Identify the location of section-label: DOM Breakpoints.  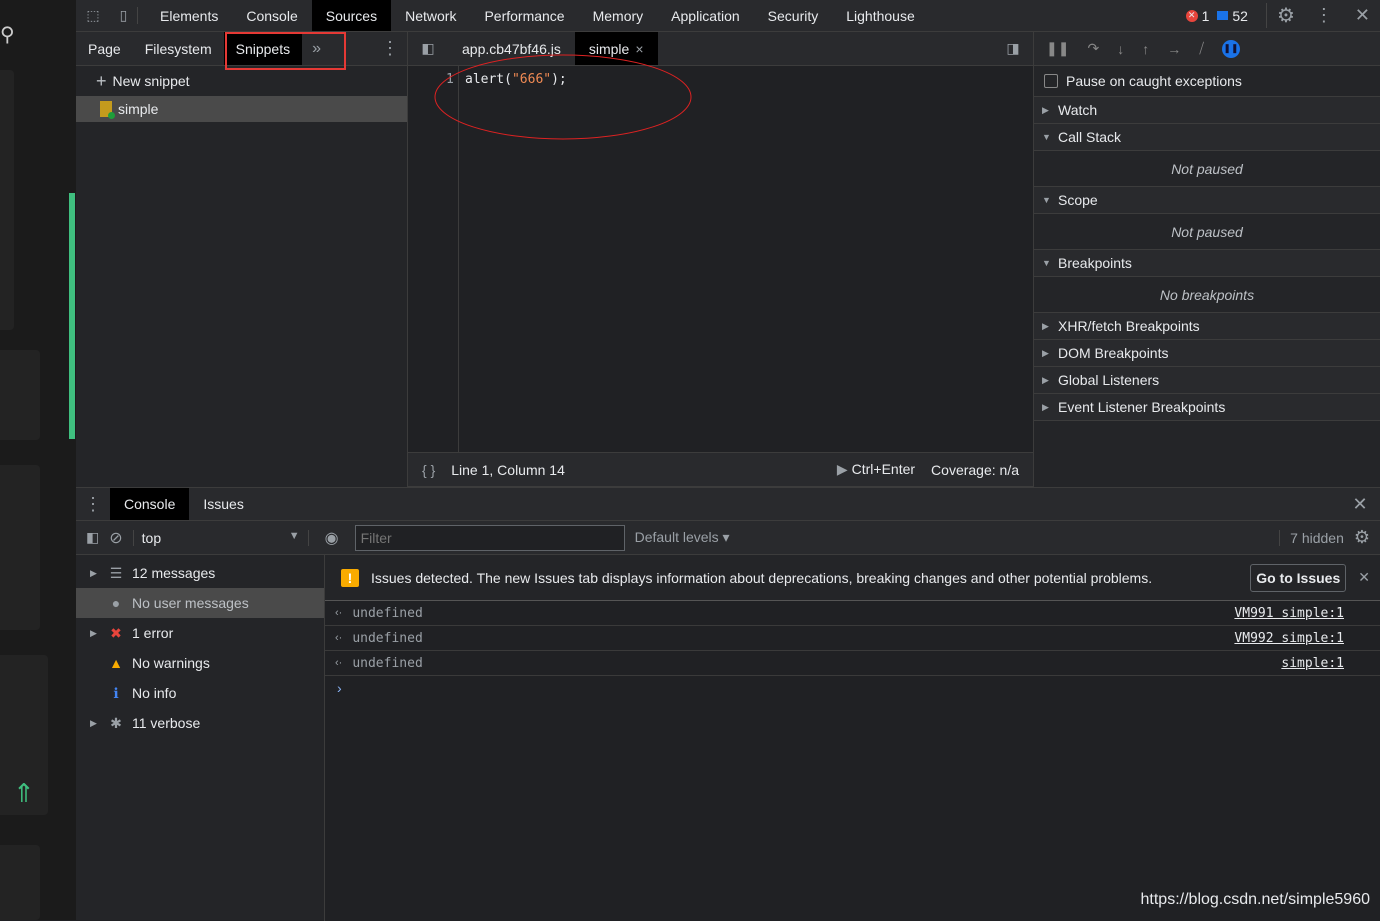
(1113, 353).